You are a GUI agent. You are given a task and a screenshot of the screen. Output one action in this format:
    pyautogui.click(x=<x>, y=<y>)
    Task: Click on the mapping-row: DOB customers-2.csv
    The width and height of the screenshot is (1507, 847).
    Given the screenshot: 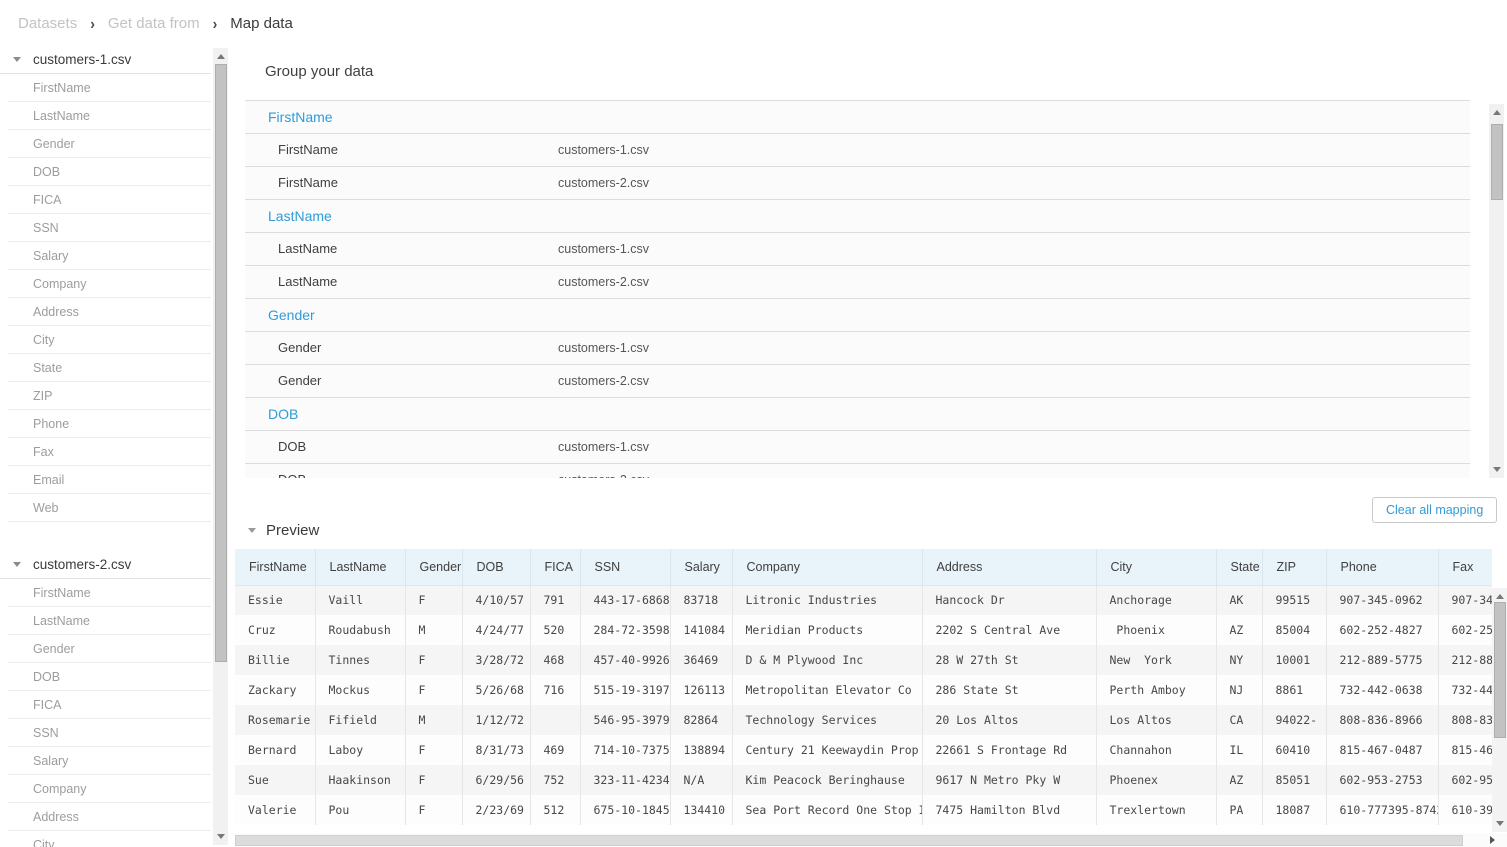 What is the action you would take?
    pyautogui.click(x=857, y=470)
    